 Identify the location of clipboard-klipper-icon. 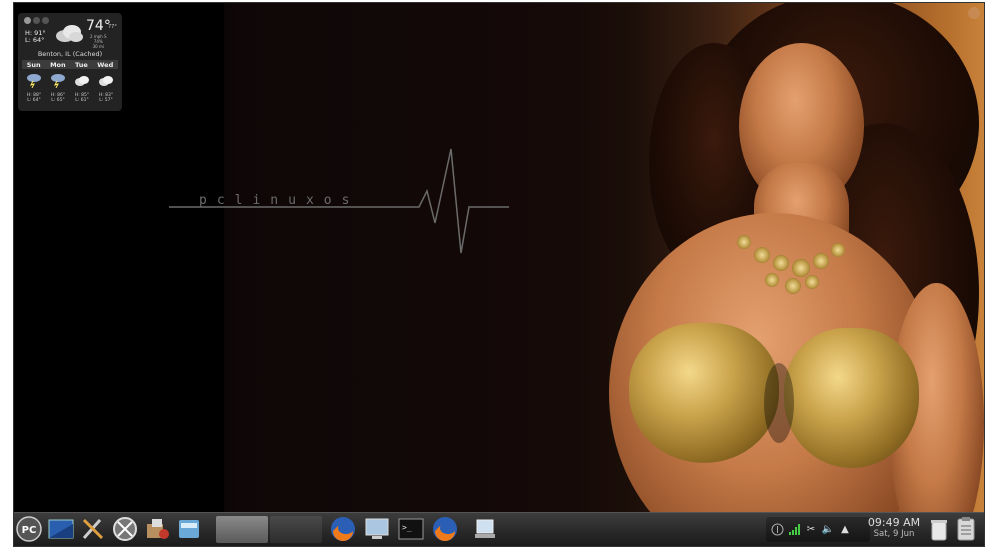
(966, 529).